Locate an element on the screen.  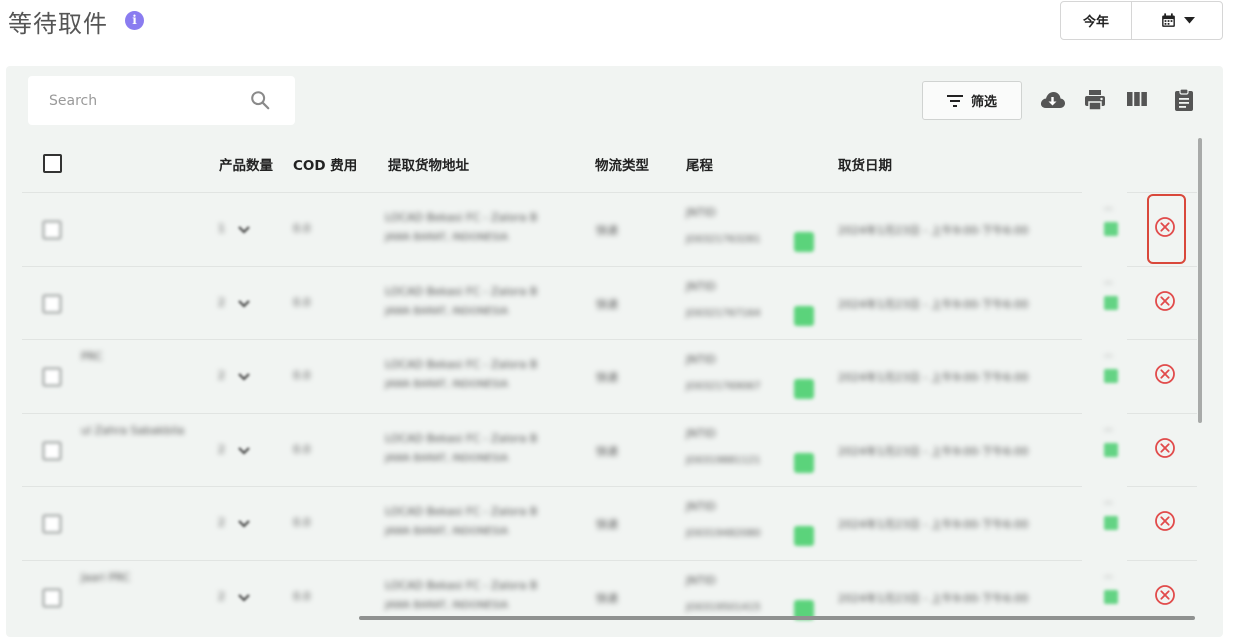
search-box is located at coordinates (161, 100).